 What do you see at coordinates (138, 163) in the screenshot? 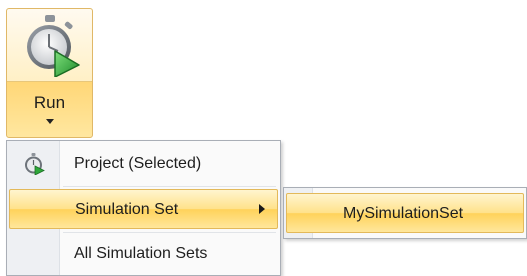
I see `menu-item-label: Project (Selected)` at bounding box center [138, 163].